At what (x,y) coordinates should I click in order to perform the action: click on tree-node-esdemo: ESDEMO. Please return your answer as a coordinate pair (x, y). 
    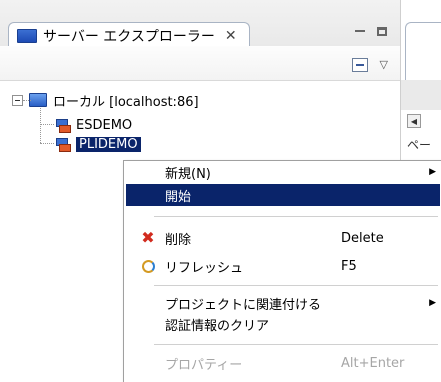
    Looking at the image, I should click on (94, 125).